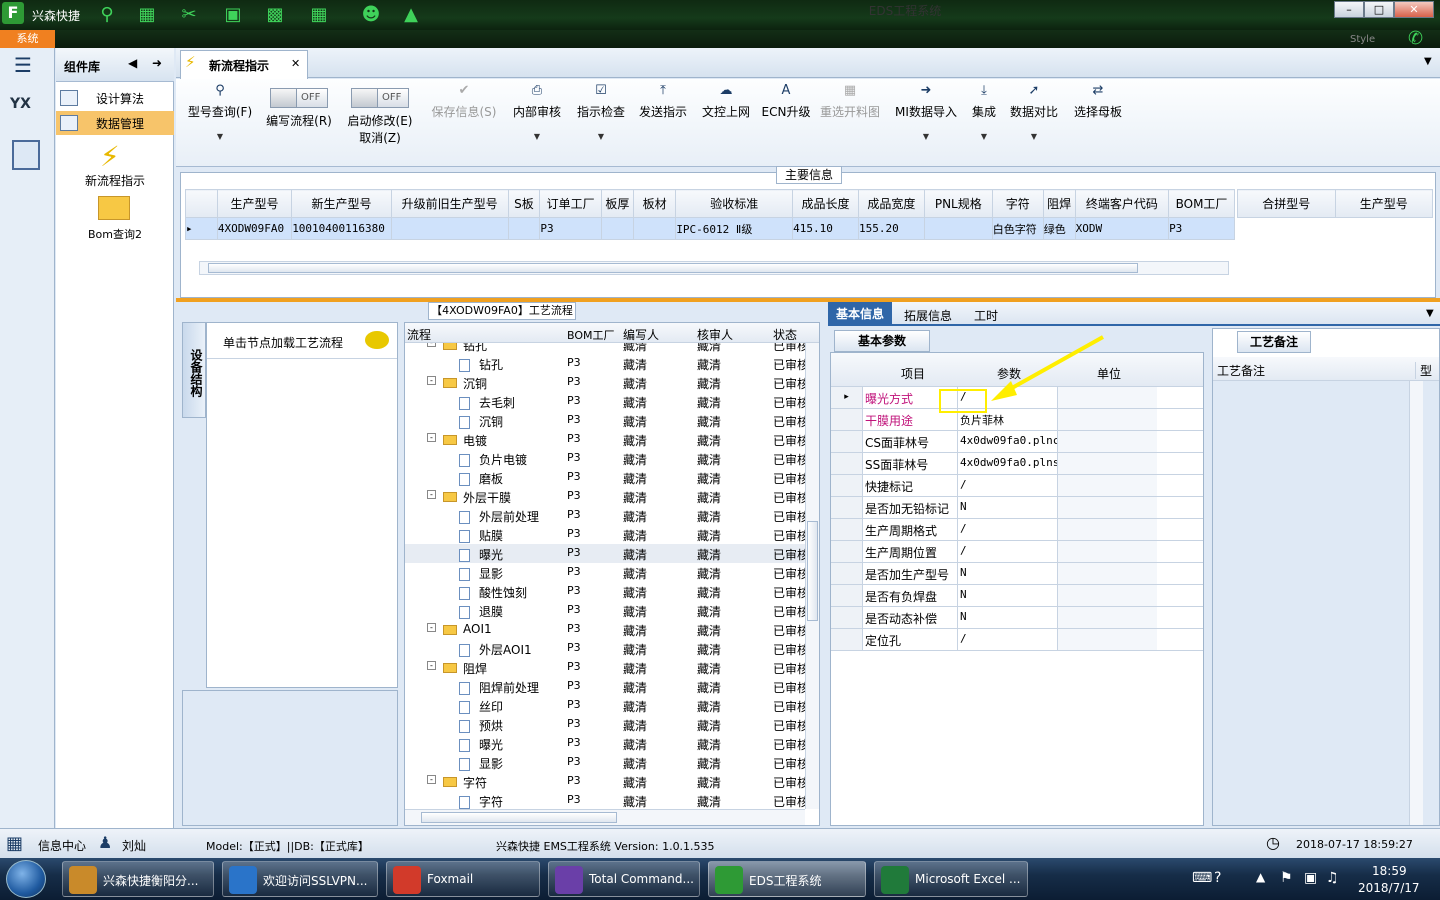 The height and width of the screenshot is (900, 1440). What do you see at coordinates (371, 15) in the screenshot?
I see `user-icon: ☻` at bounding box center [371, 15].